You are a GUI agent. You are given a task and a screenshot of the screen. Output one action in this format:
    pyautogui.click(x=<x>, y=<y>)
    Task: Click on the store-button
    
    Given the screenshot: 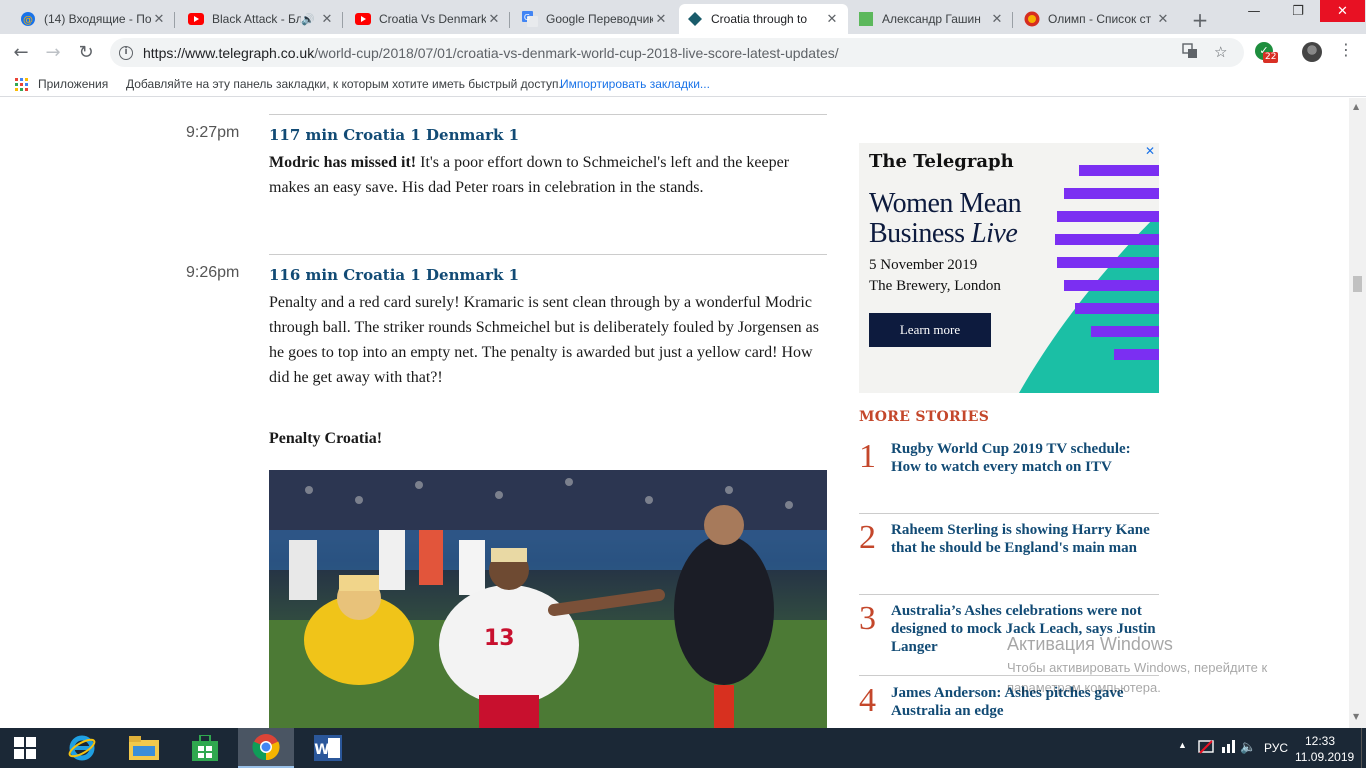 What is the action you would take?
    pyautogui.click(x=205, y=748)
    